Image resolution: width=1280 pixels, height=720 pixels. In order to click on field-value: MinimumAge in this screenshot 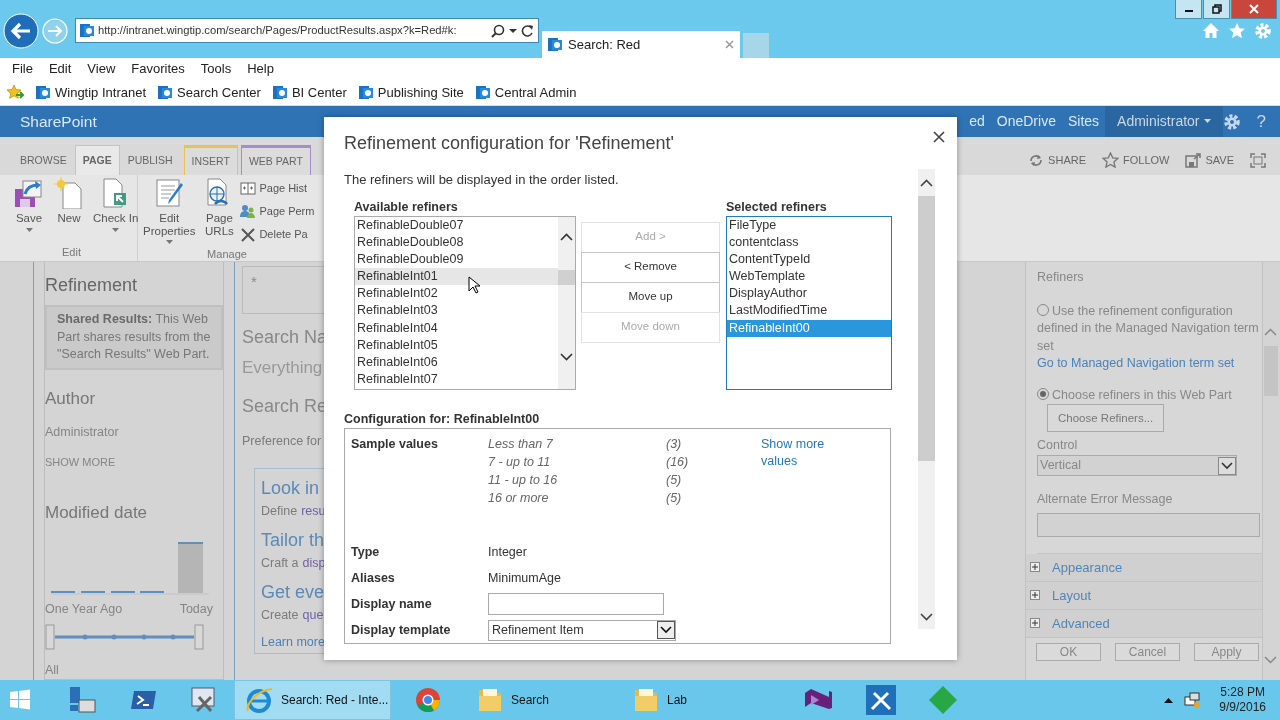, I will do `click(524, 578)`.